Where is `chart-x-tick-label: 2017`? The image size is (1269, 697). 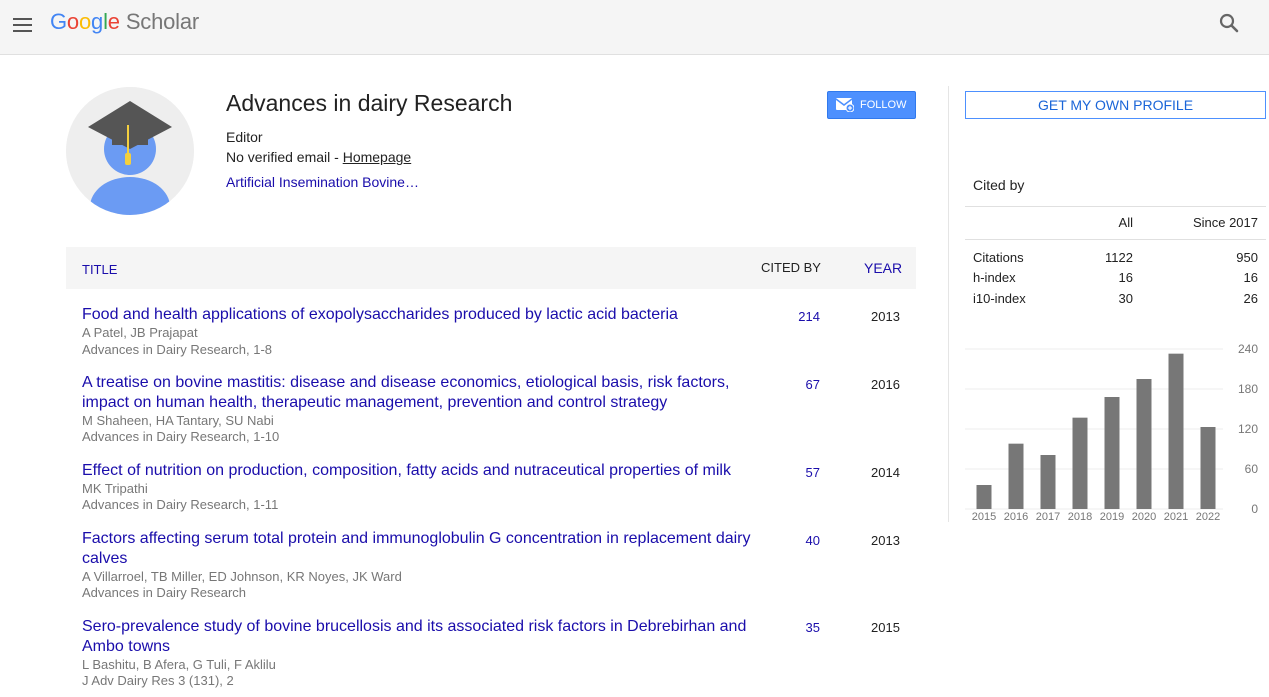
chart-x-tick-label: 2017 is located at coordinates (1048, 517).